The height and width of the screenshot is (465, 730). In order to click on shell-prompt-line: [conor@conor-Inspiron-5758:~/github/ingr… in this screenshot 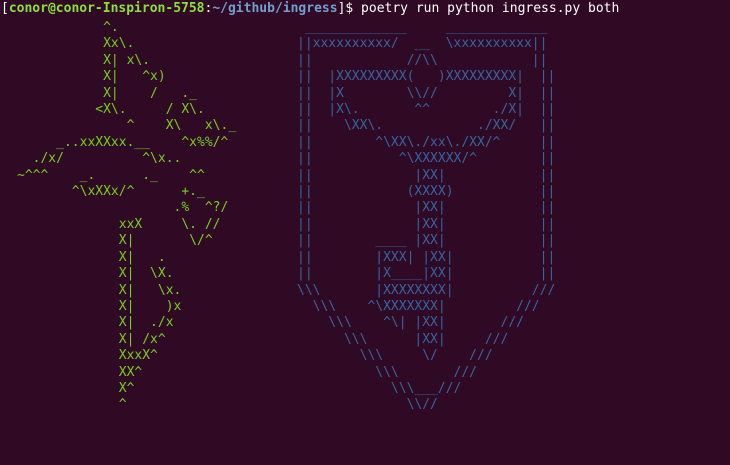, I will do `click(310, 9)`.